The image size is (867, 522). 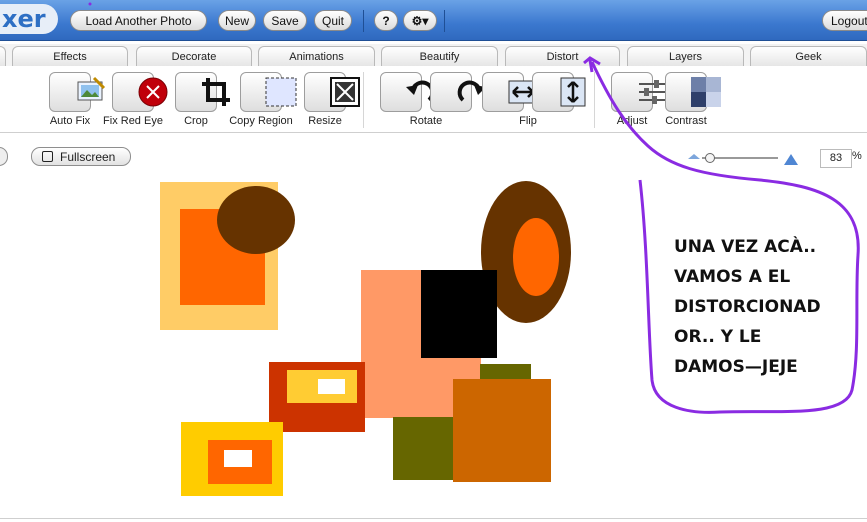 What do you see at coordinates (638, 92) in the screenshot?
I see `adjust-button` at bounding box center [638, 92].